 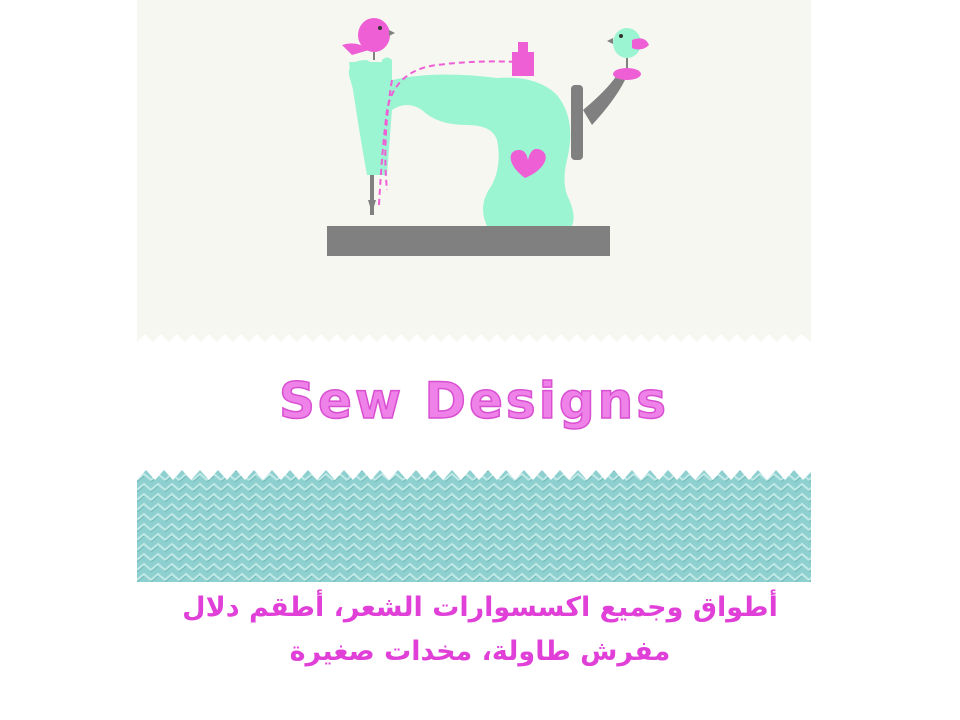 What do you see at coordinates (474, 526) in the screenshot?
I see `fabric-strip` at bounding box center [474, 526].